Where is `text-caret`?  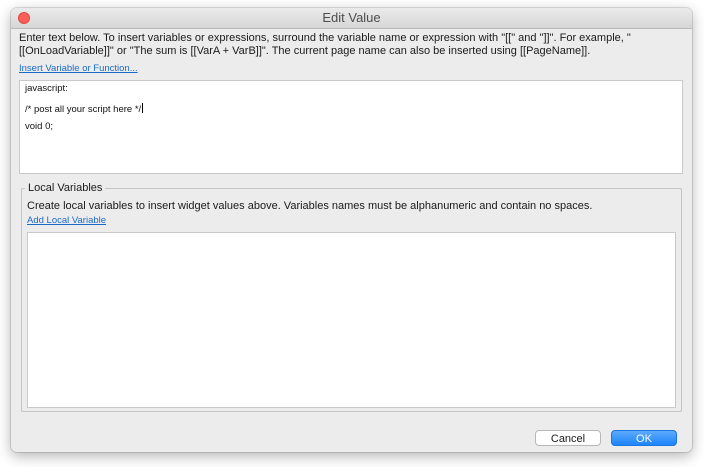
text-caret is located at coordinates (143, 108).